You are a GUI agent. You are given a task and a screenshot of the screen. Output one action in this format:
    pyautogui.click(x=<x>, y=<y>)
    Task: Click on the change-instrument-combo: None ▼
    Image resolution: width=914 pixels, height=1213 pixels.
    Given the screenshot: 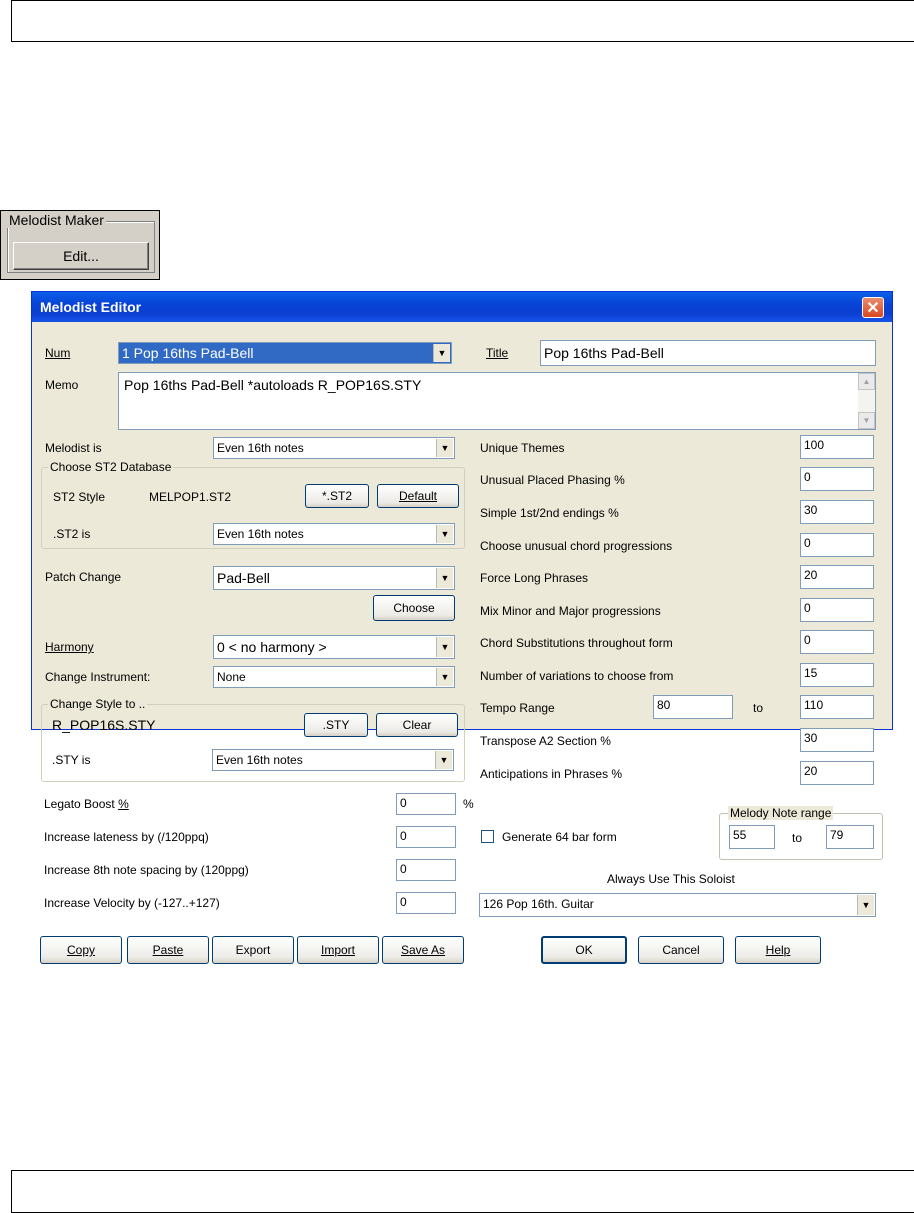 What is the action you would take?
    pyautogui.click(x=334, y=677)
    